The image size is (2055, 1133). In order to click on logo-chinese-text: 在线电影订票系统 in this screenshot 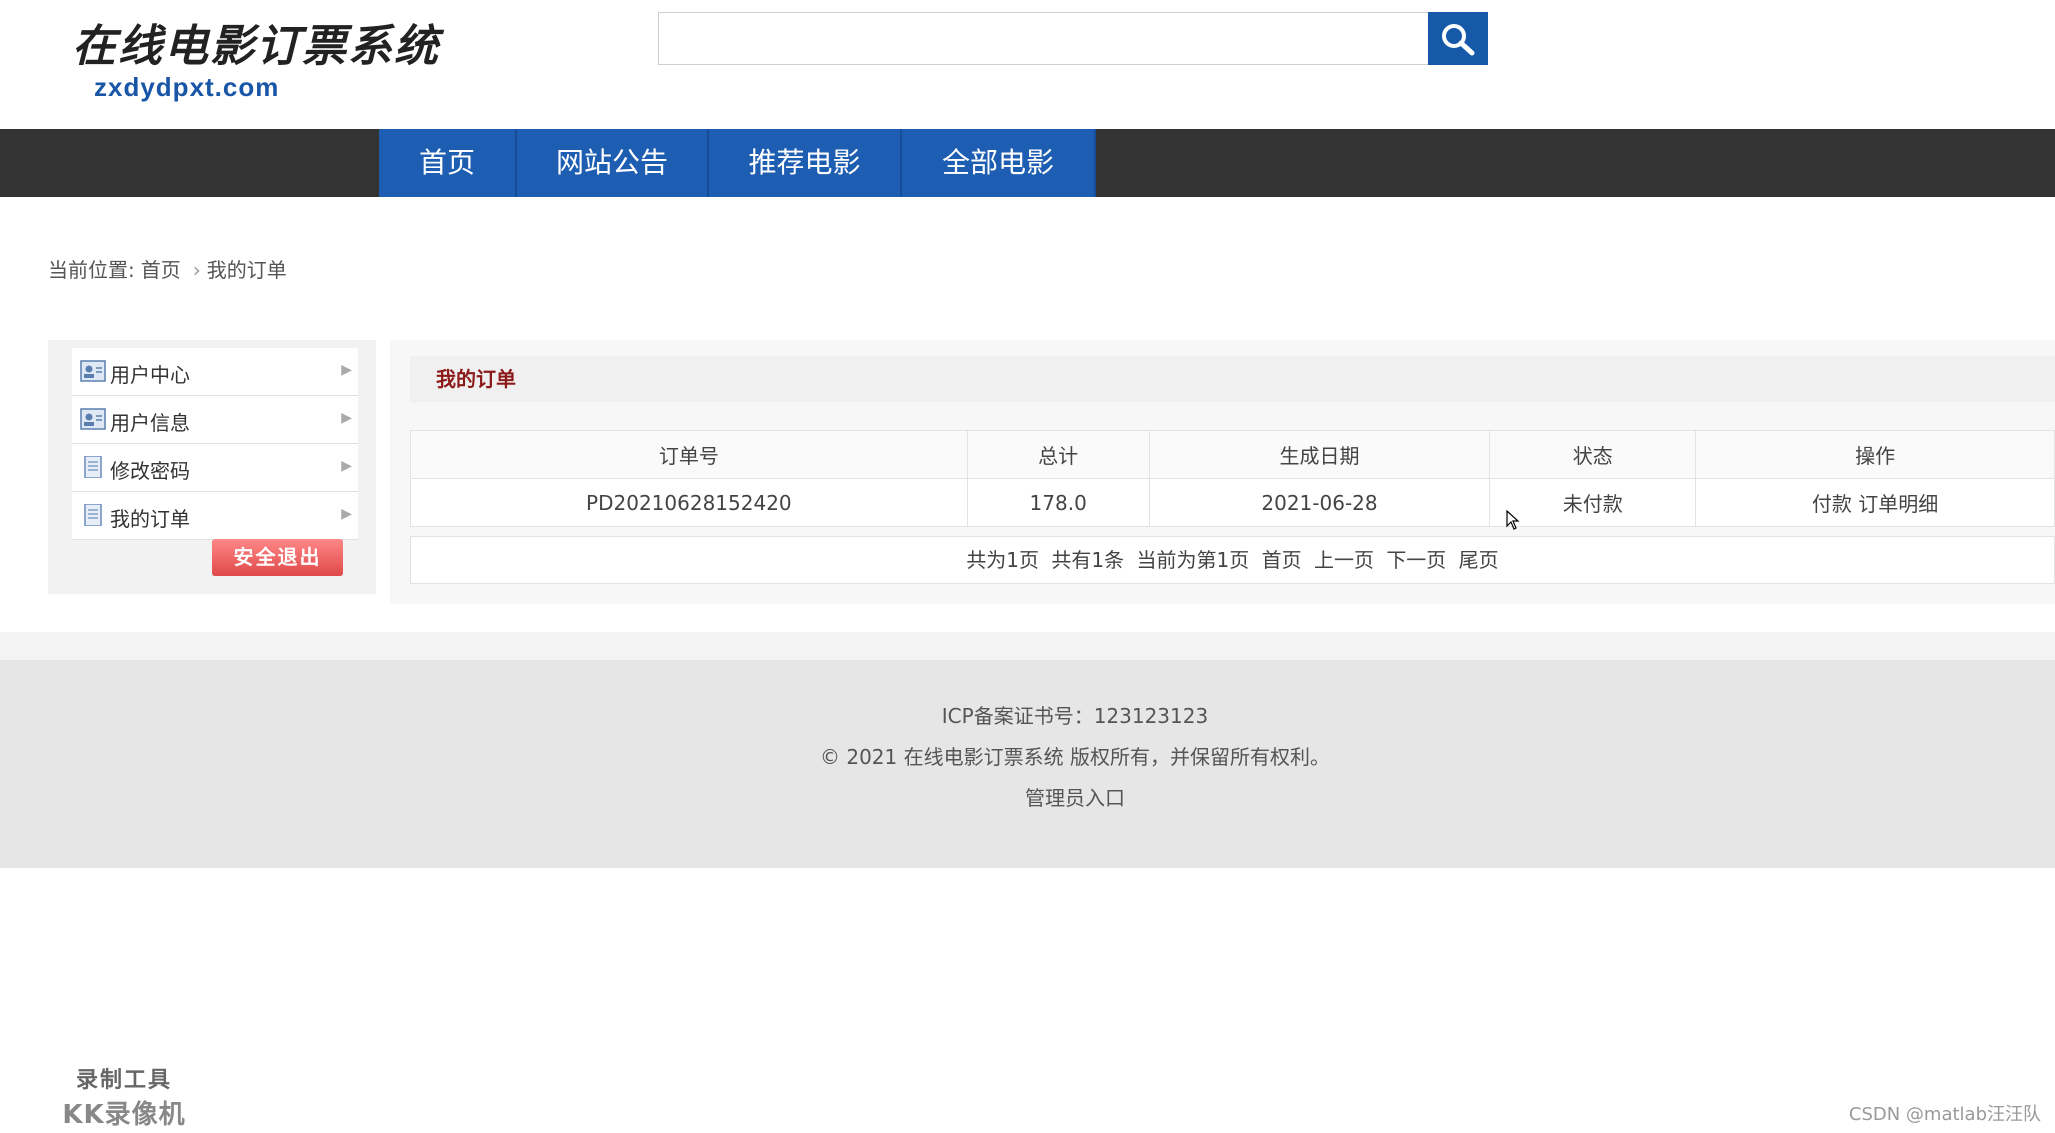, I will do `click(256, 46)`.